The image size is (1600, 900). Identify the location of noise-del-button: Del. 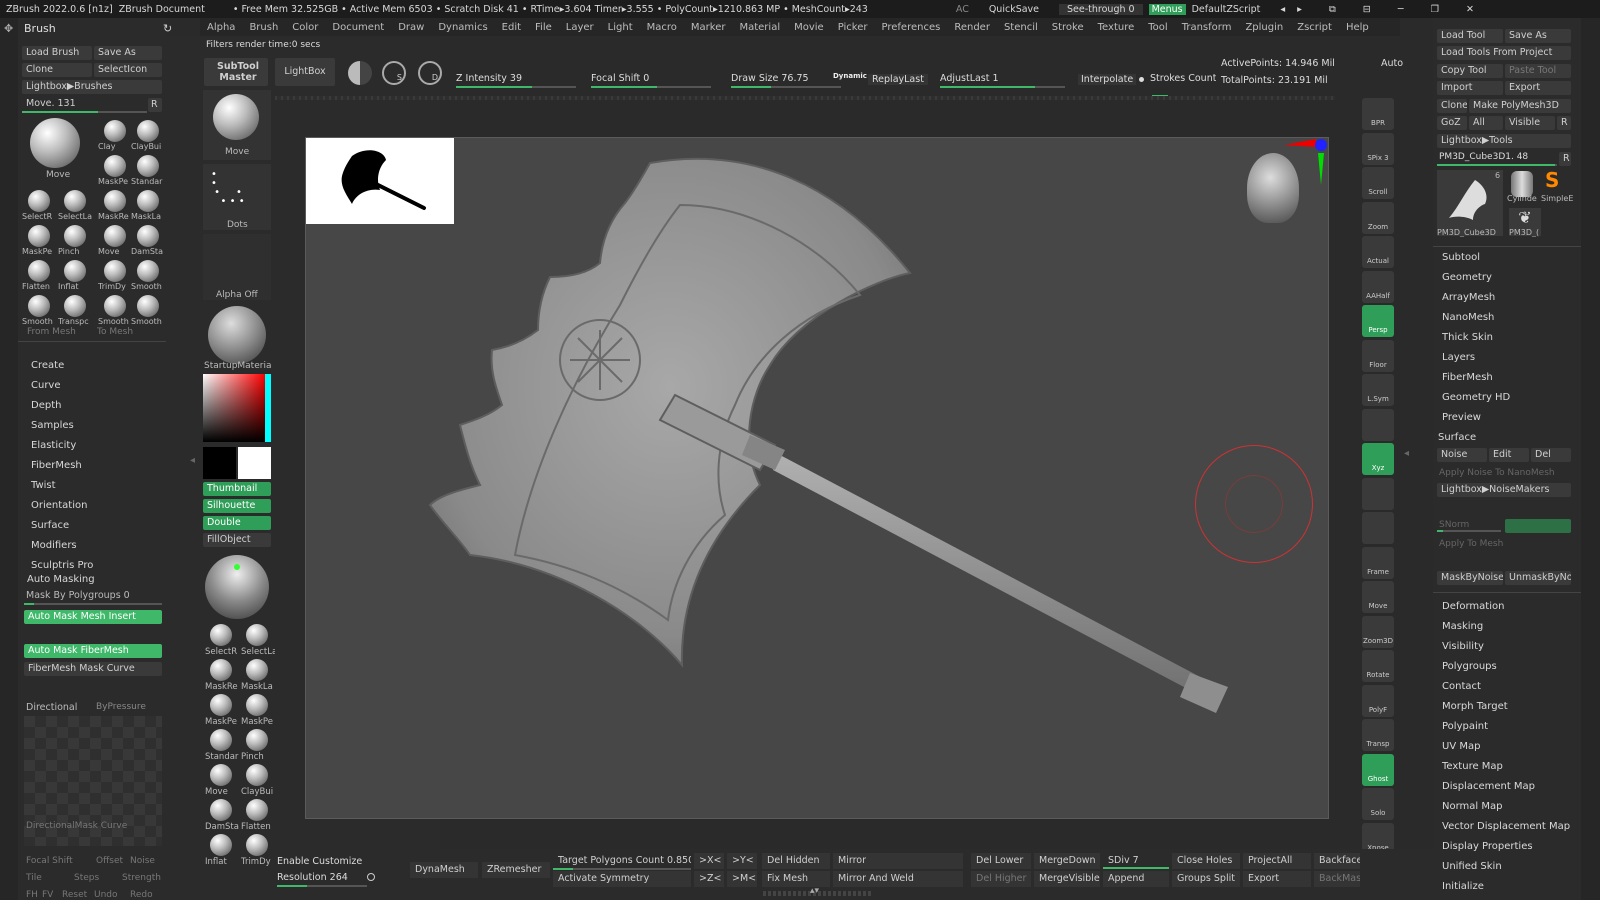
(1551, 455).